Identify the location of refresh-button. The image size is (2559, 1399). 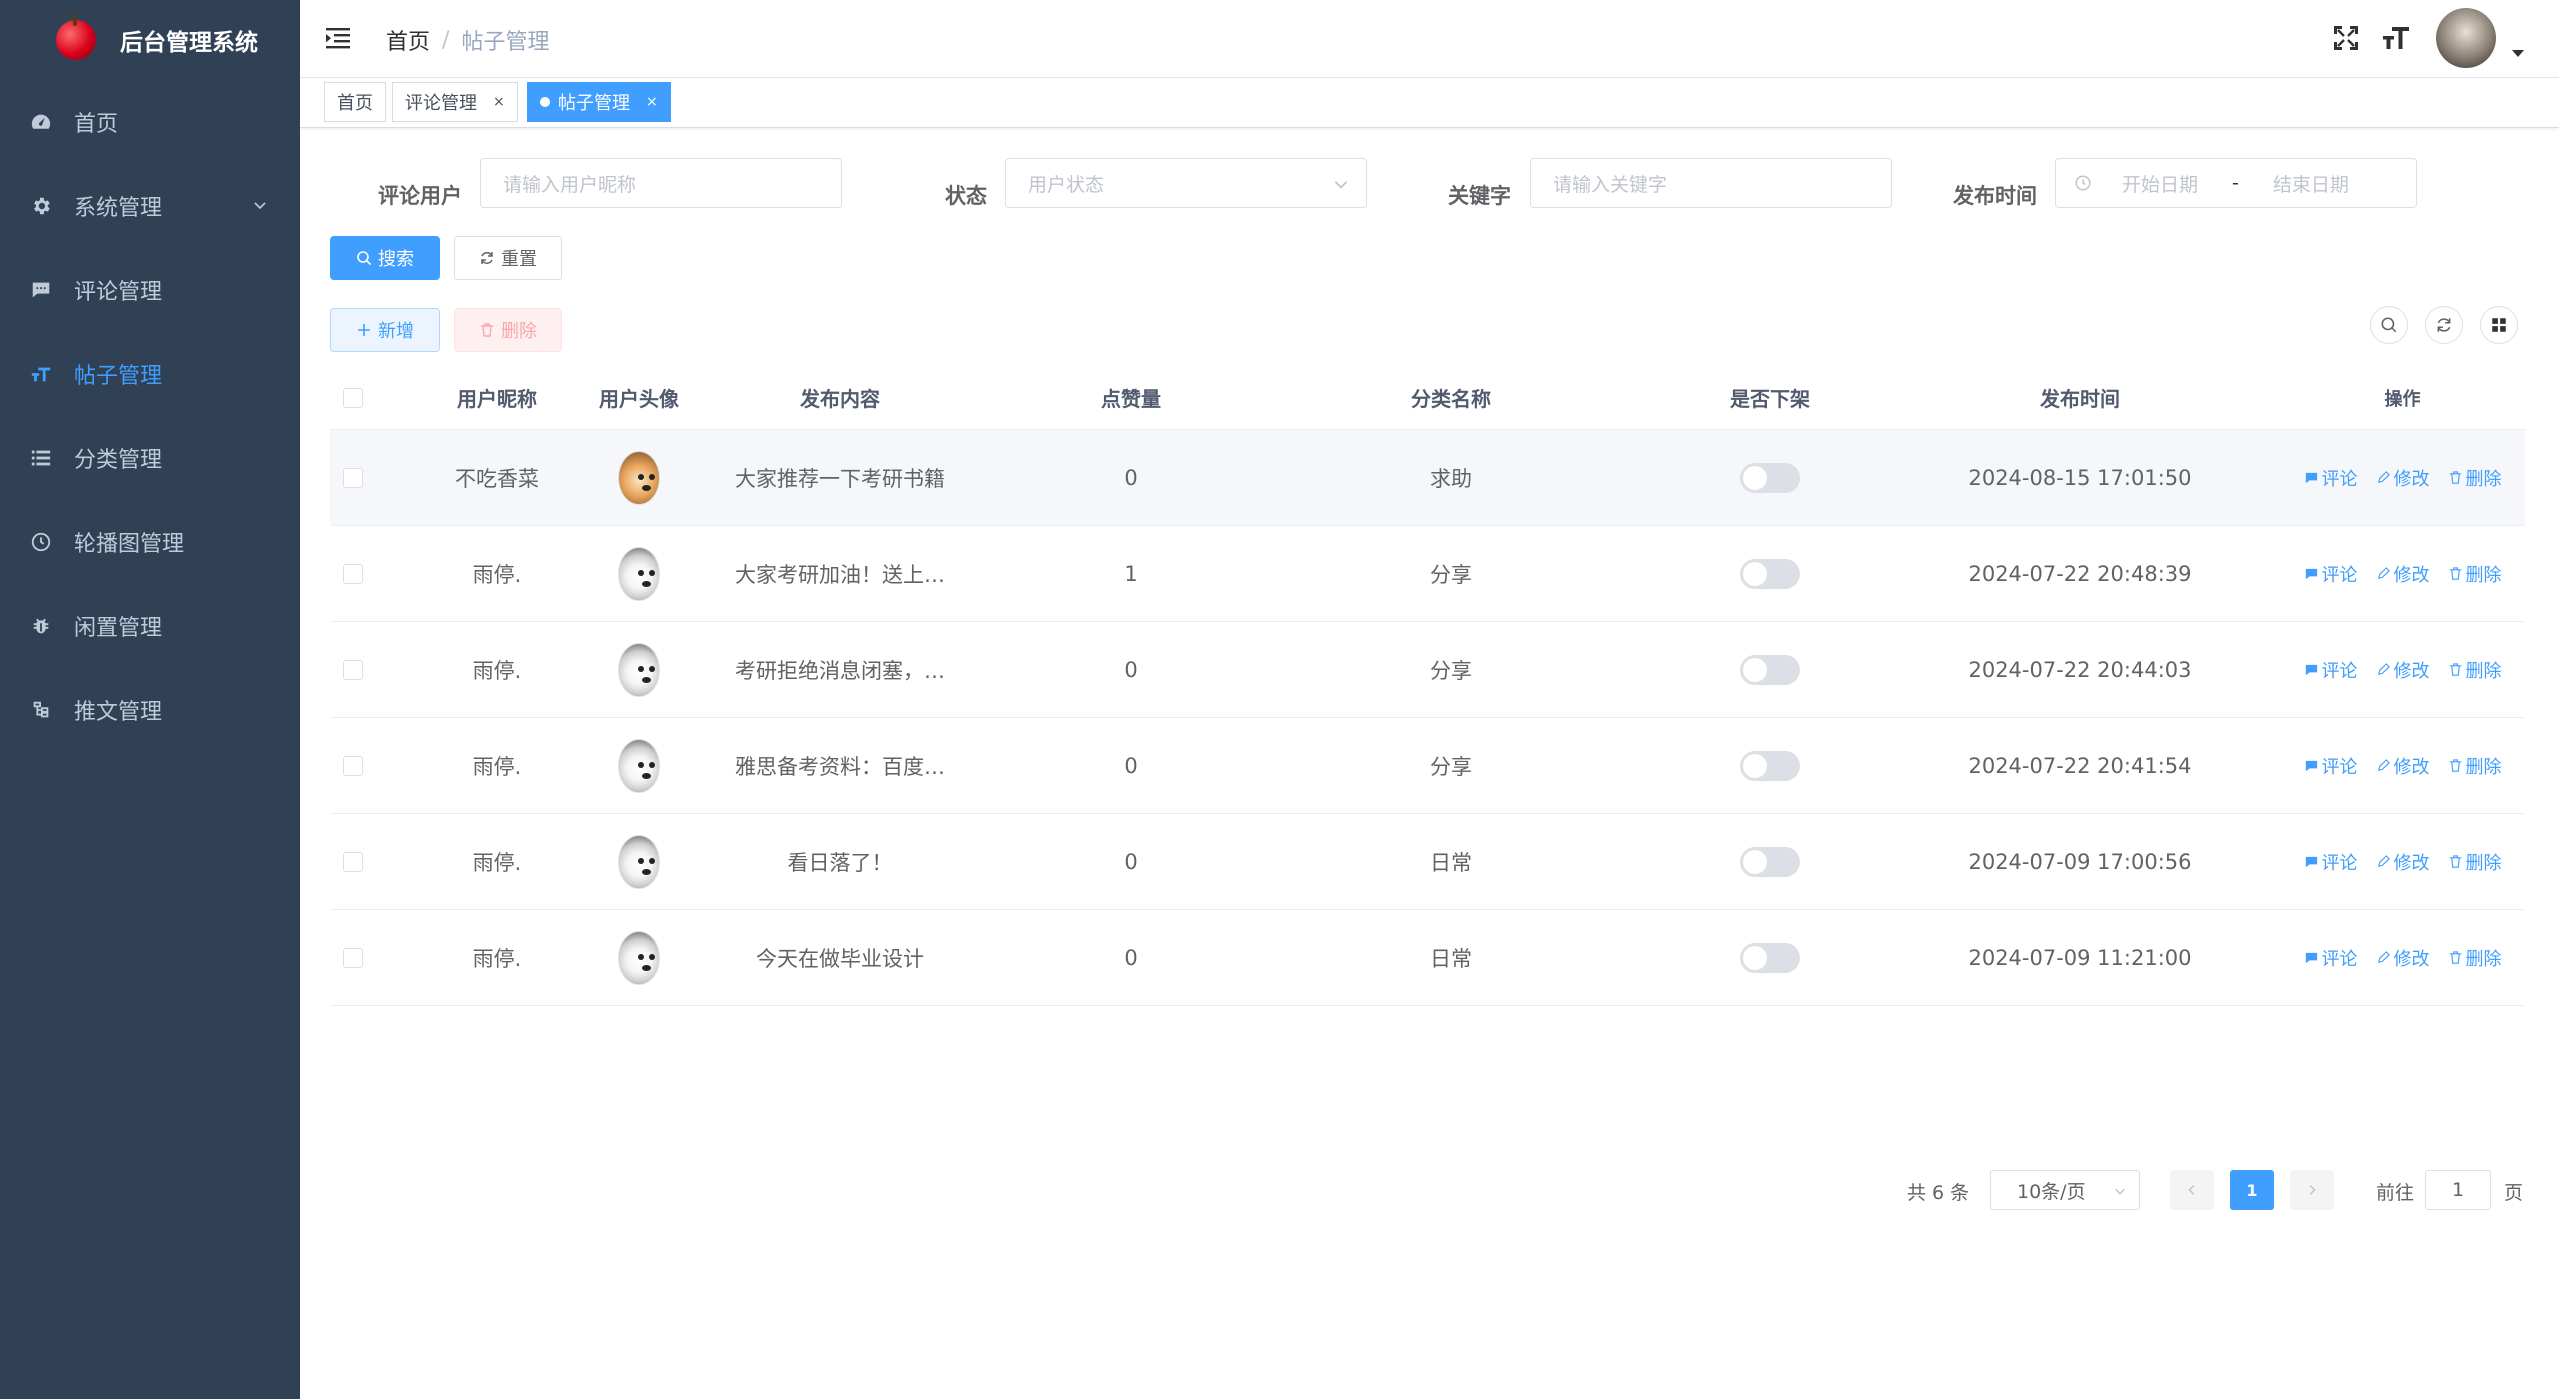
(2444, 325).